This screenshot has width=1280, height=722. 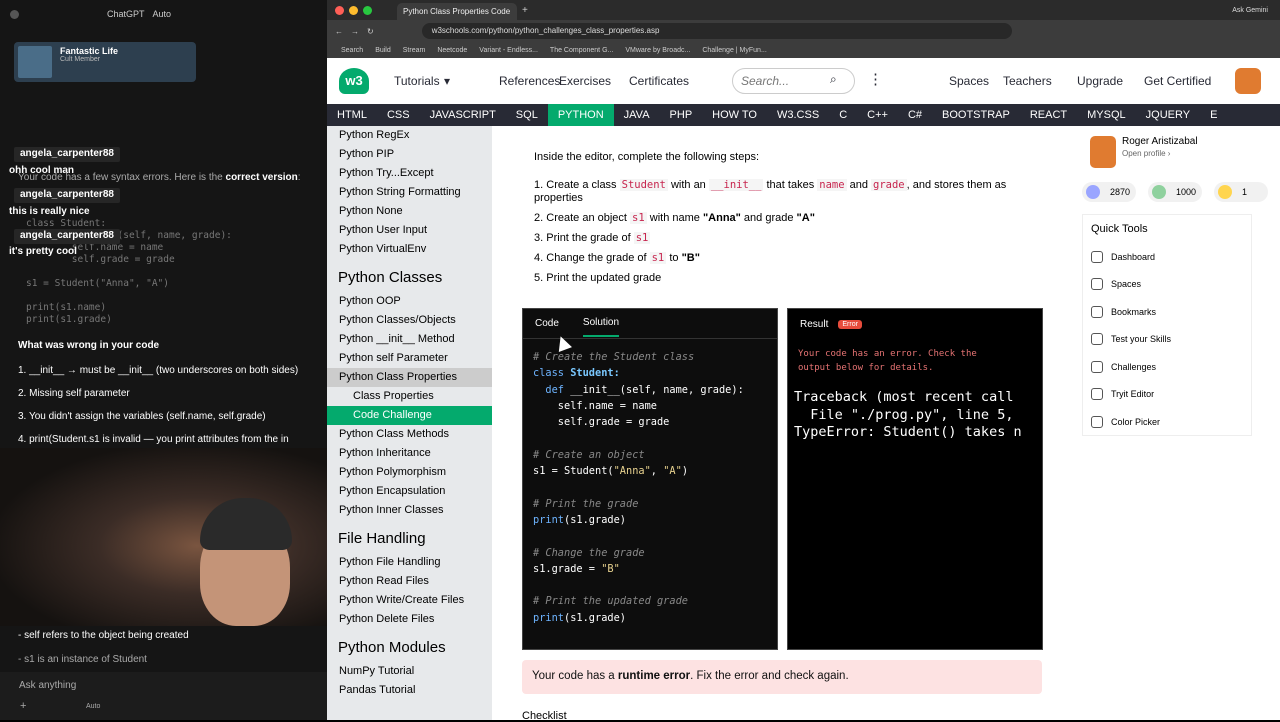 What do you see at coordinates (1167, 422) in the screenshot?
I see `quick-tool-color-picker: Color Picker` at bounding box center [1167, 422].